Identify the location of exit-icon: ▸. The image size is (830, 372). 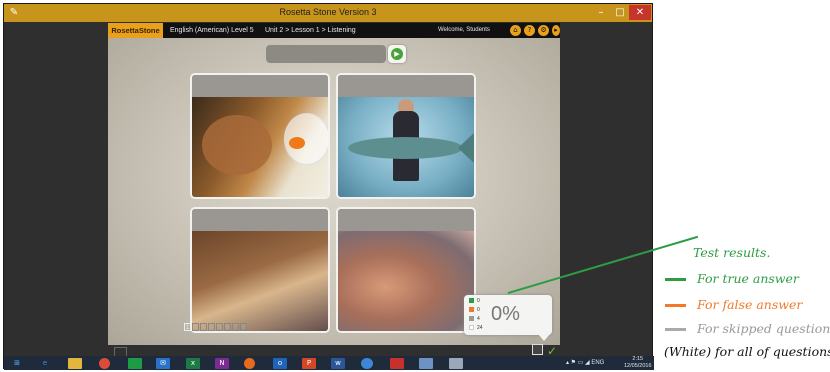
(556, 30).